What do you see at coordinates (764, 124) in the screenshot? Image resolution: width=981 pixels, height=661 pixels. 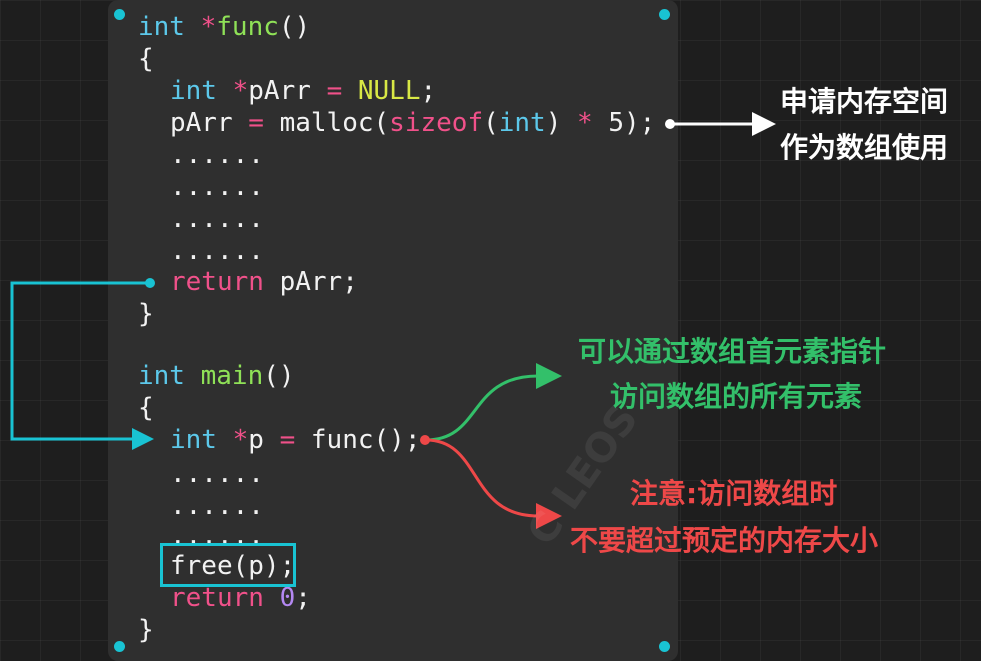 I see `malloc-arrow-arrowhead` at bounding box center [764, 124].